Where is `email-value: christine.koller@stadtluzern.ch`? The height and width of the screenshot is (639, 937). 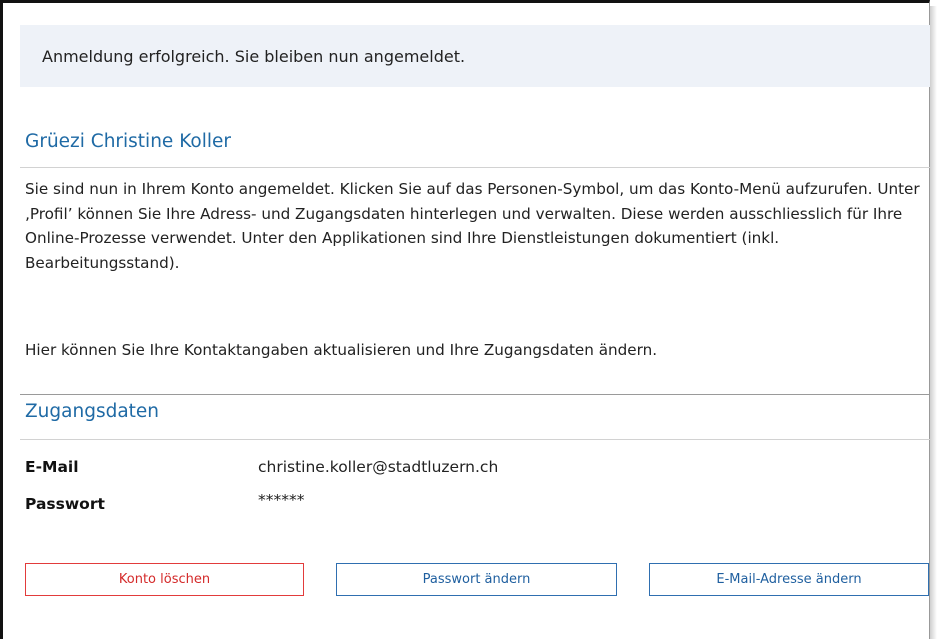
email-value: christine.koller@stadtluzern.ch is located at coordinates (378, 467).